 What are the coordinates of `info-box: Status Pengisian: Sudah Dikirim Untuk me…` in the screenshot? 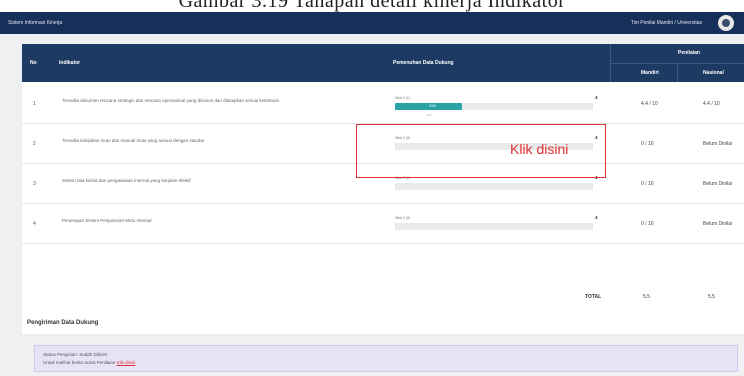 It's located at (386, 358).